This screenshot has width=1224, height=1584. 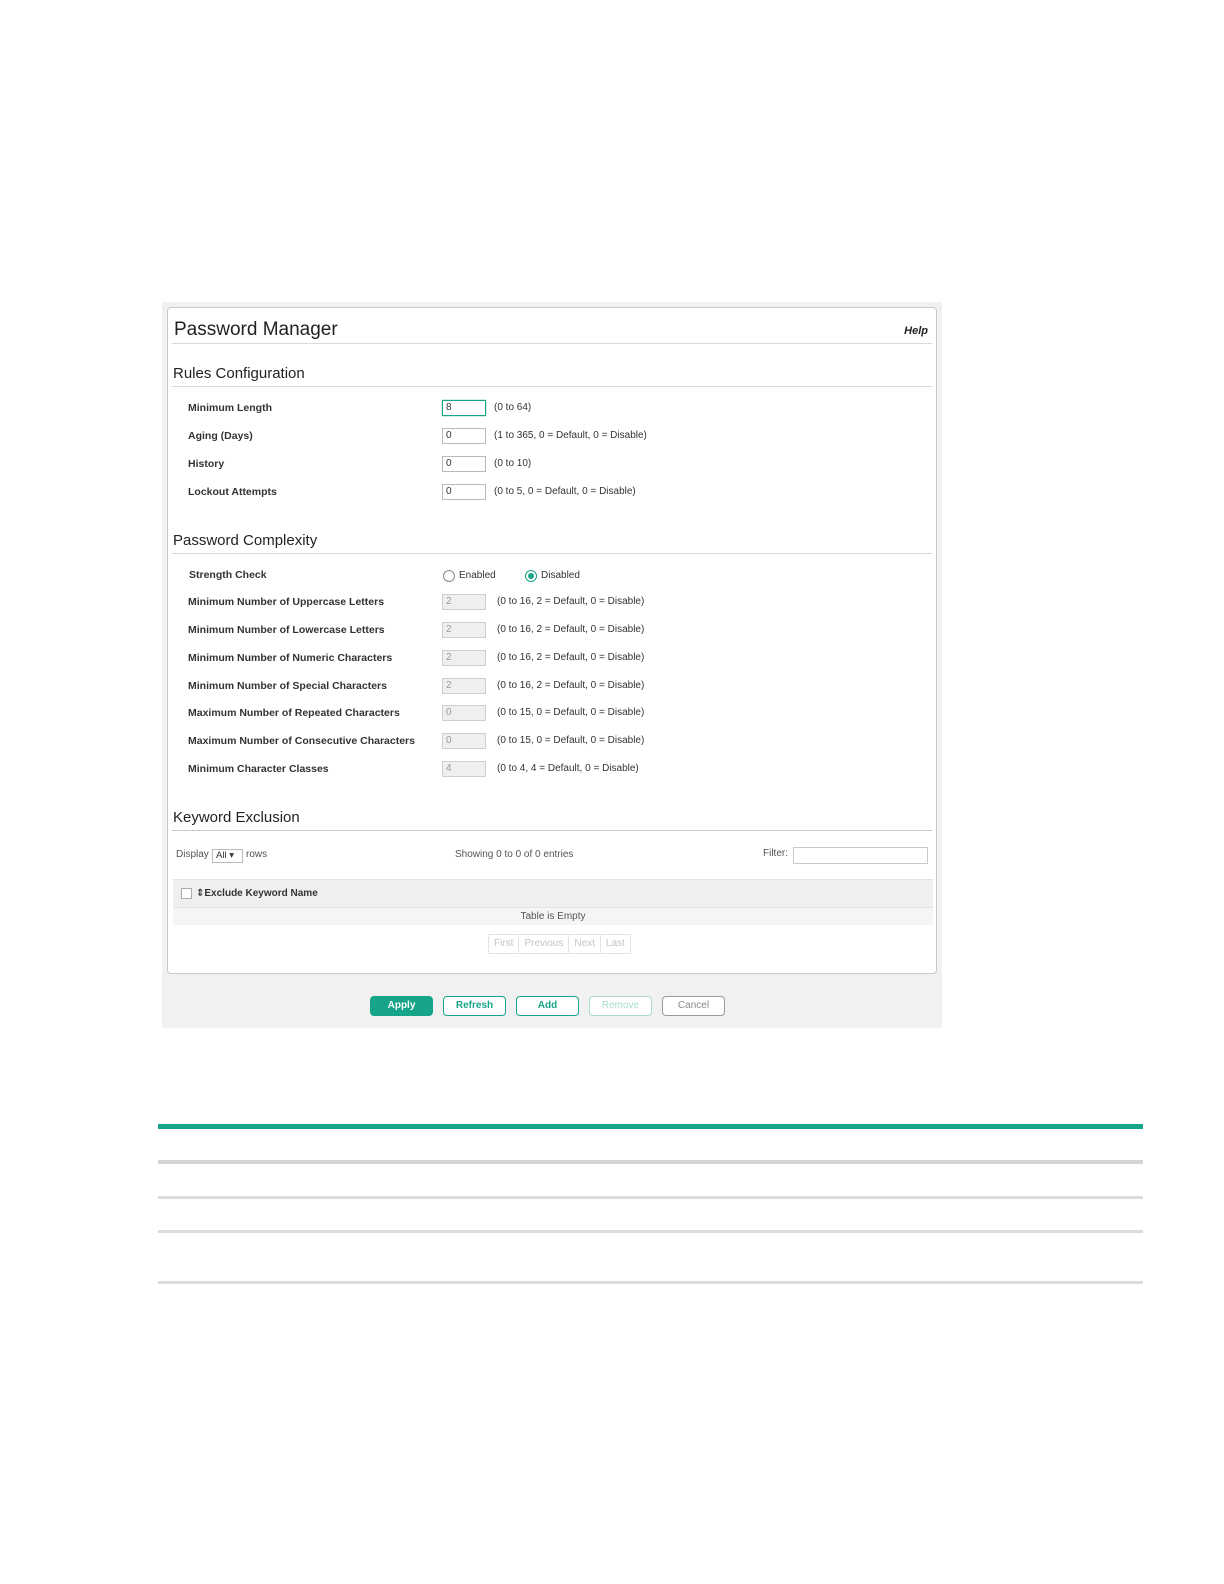 I want to click on repeated-hint: (0 to 15, 0 = Default, 0 = Disable), so click(x=571, y=712).